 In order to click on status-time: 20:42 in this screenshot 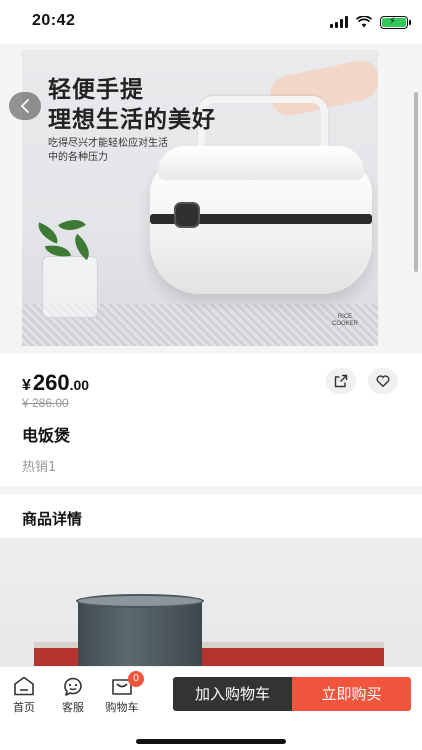, I will do `click(54, 20)`.